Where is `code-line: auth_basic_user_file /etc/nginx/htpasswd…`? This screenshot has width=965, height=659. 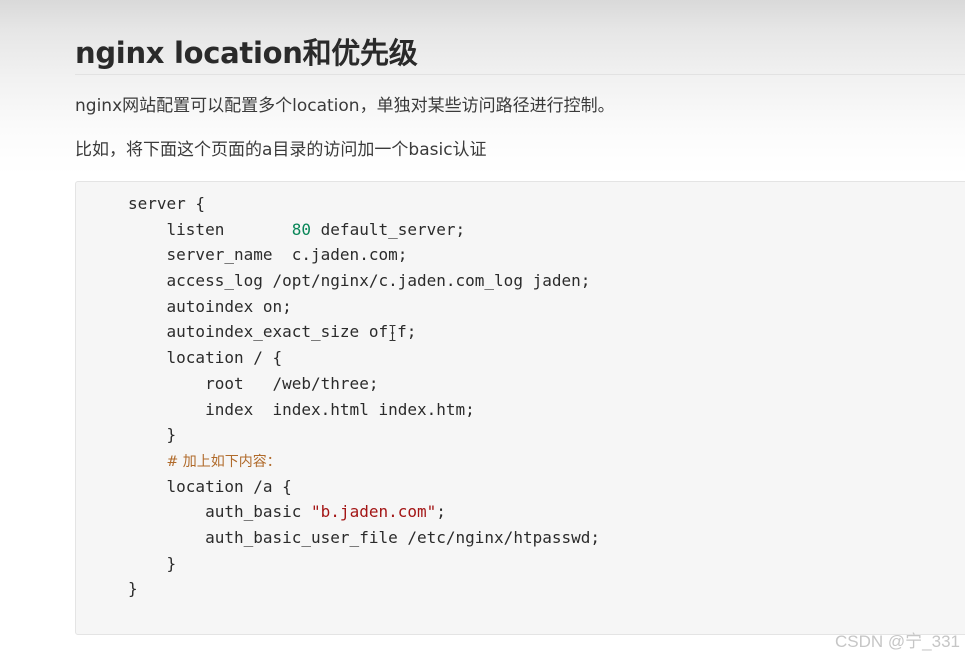 code-line: auth_basic_user_file /etc/nginx/htpasswd… is located at coordinates (364, 537).